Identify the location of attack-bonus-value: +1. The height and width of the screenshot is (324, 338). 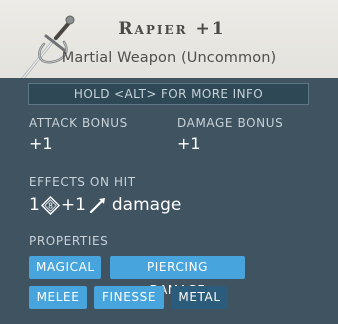
(41, 143).